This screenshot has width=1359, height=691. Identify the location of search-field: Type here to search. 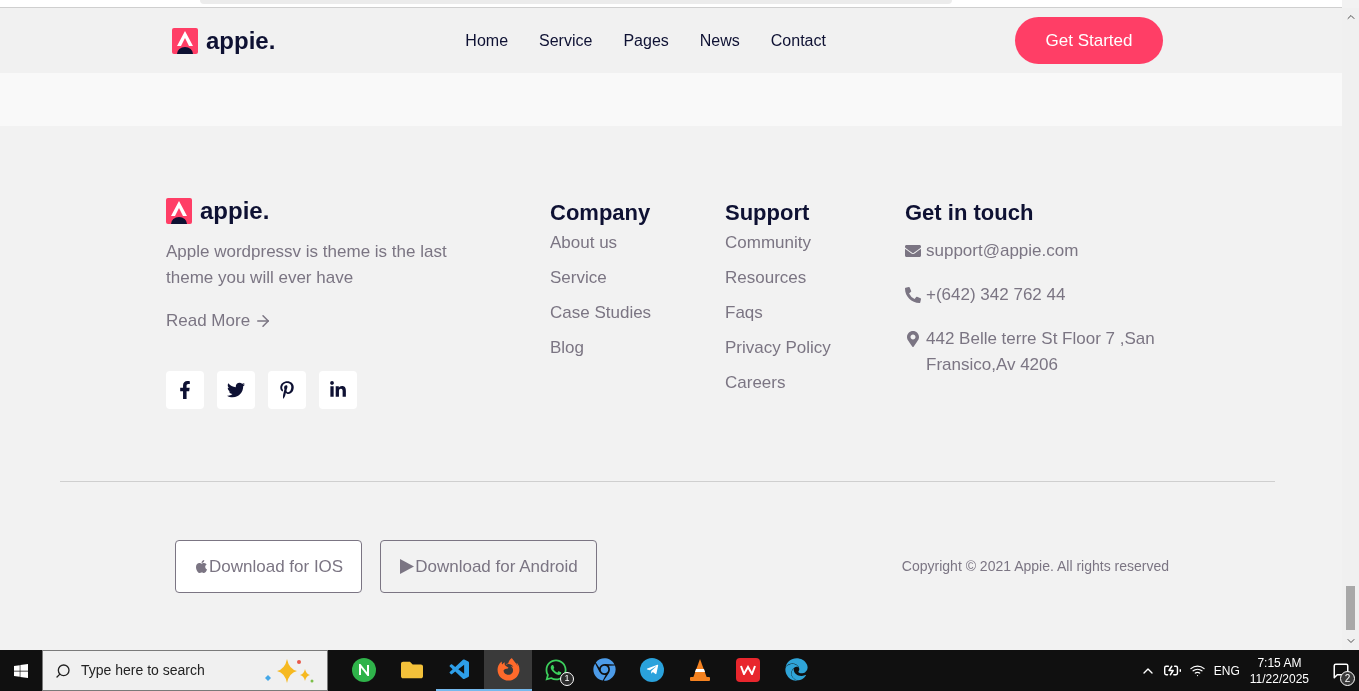
(185, 670).